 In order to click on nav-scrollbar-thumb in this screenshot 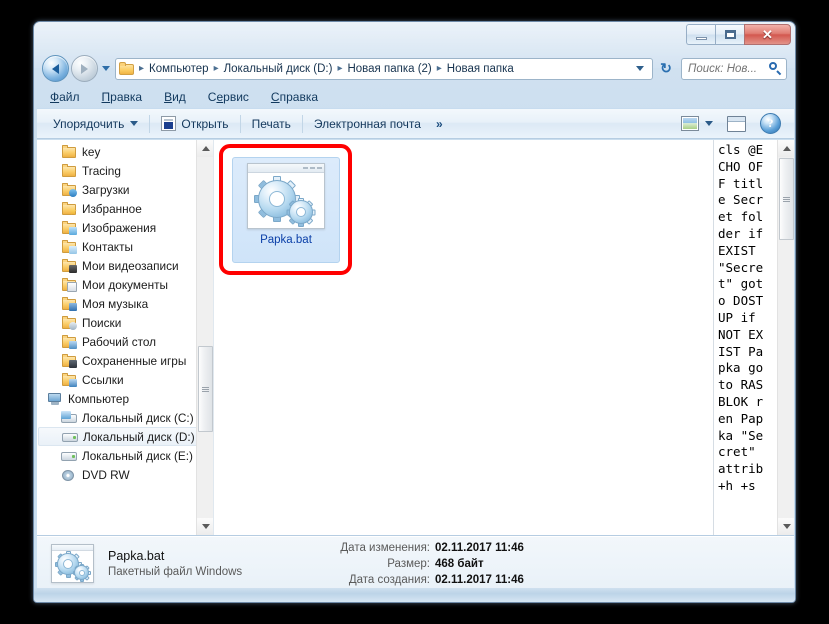, I will do `click(205, 389)`.